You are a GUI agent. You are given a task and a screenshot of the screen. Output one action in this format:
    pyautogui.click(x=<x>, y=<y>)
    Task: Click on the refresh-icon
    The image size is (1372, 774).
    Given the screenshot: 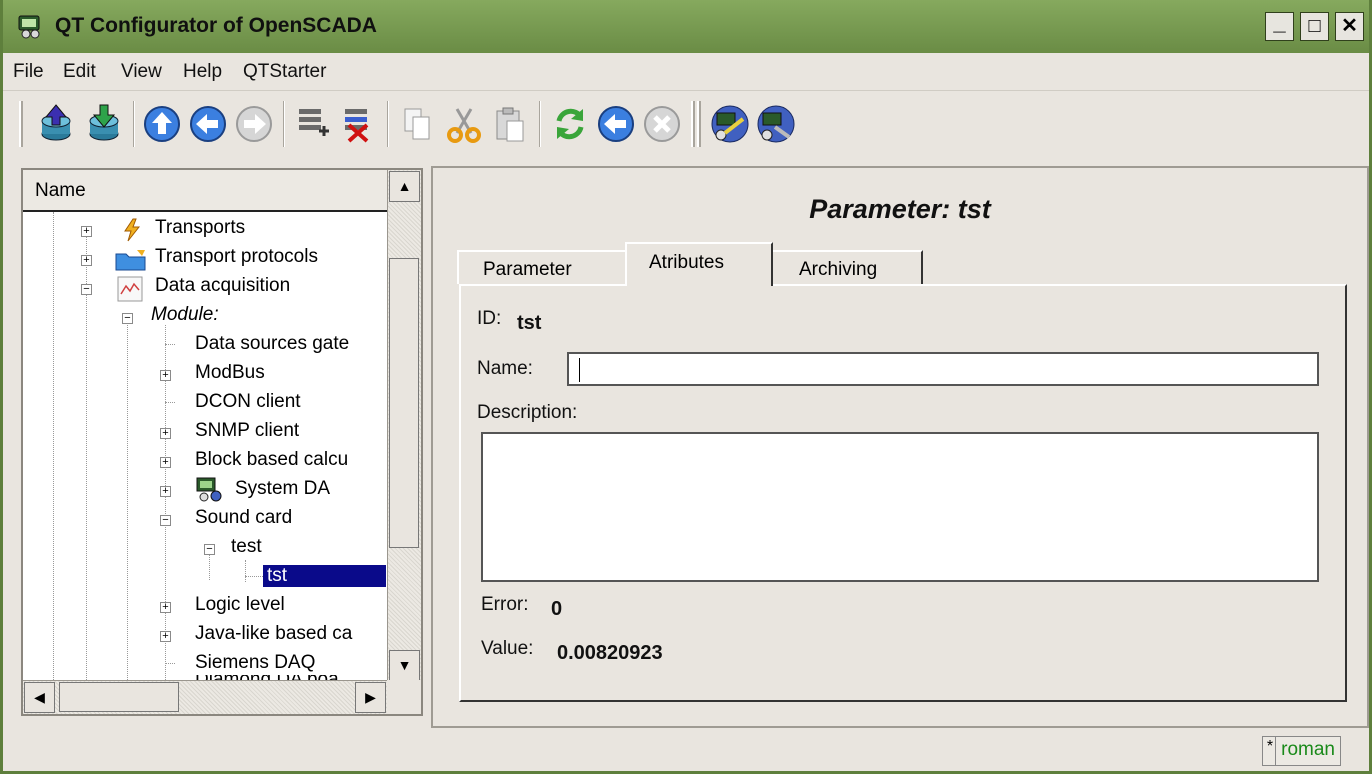 What is the action you would take?
    pyautogui.click(x=570, y=124)
    